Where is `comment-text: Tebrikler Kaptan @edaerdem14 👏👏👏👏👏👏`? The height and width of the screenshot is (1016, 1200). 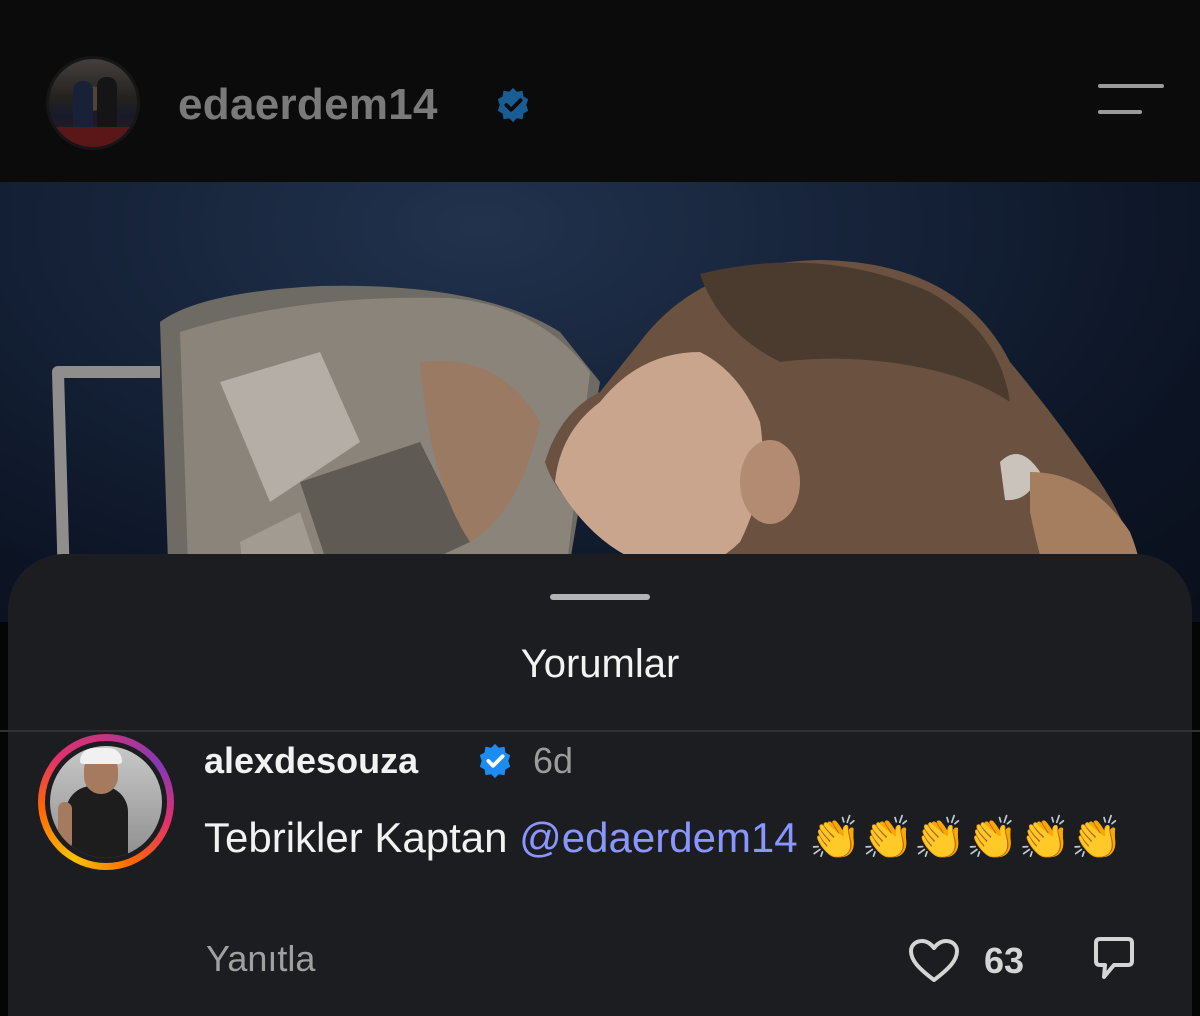 comment-text: Tebrikler Kaptan @edaerdem14 👏👏👏👏👏👏 is located at coordinates (694, 838).